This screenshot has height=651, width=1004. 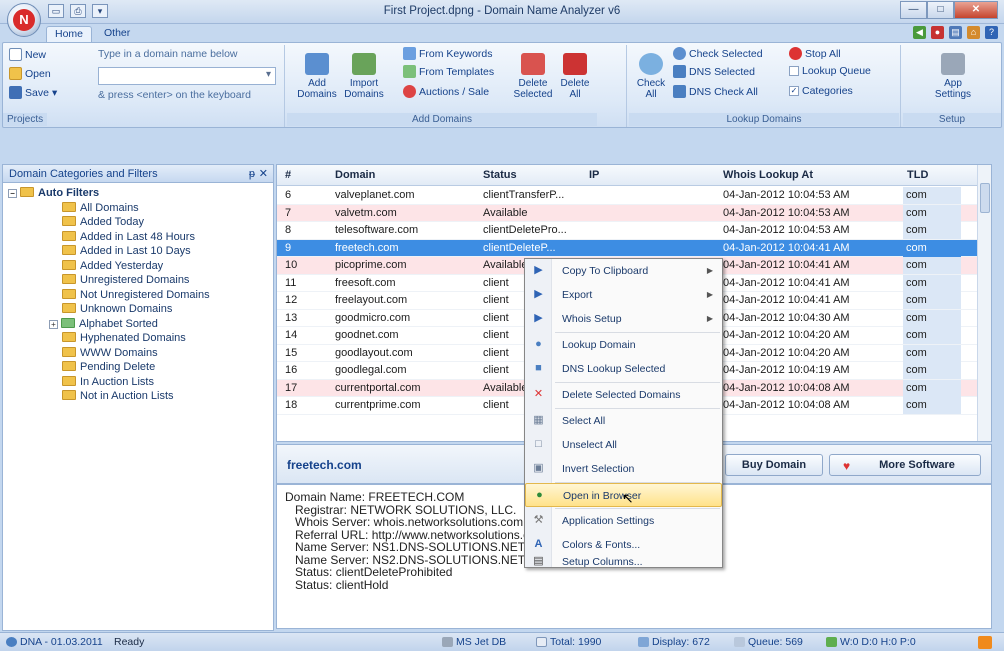 What do you see at coordinates (594, 175) in the screenshot?
I see `col-ip: IP` at bounding box center [594, 175].